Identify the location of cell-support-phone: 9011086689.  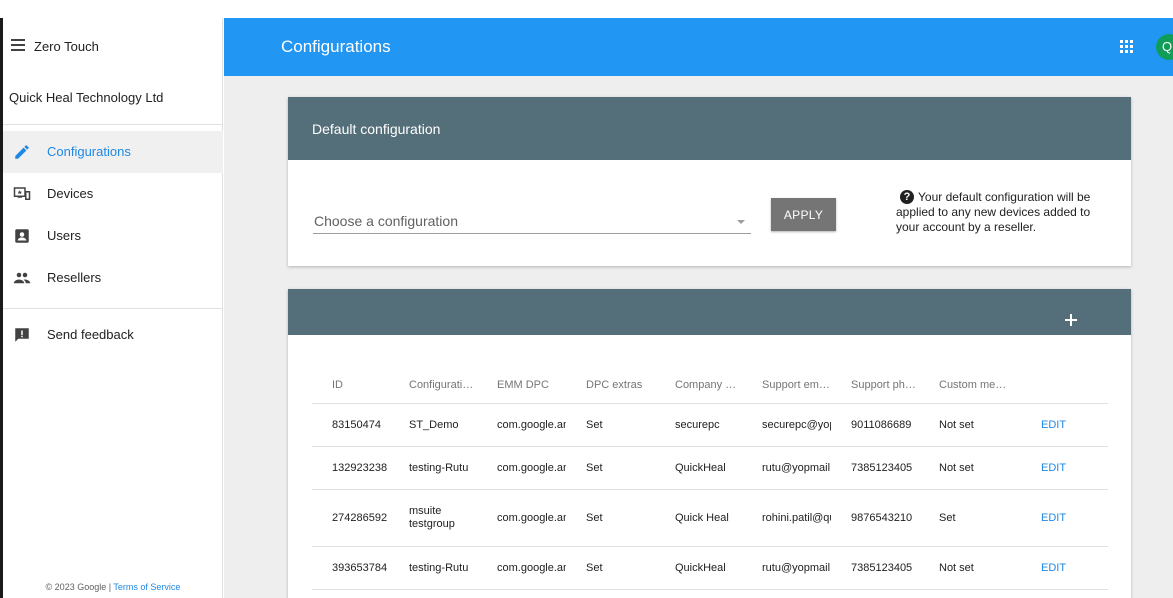
(875, 425).